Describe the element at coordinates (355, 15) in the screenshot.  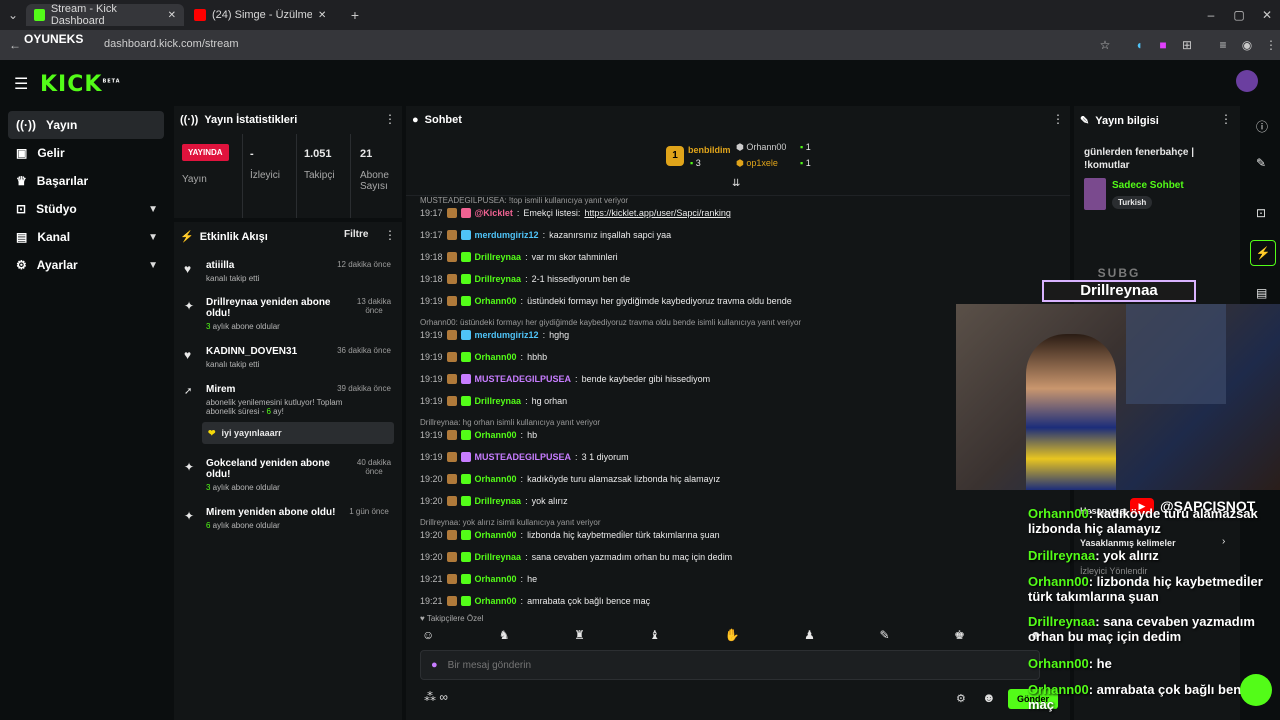
I see `new-tab-button: +` at that location.